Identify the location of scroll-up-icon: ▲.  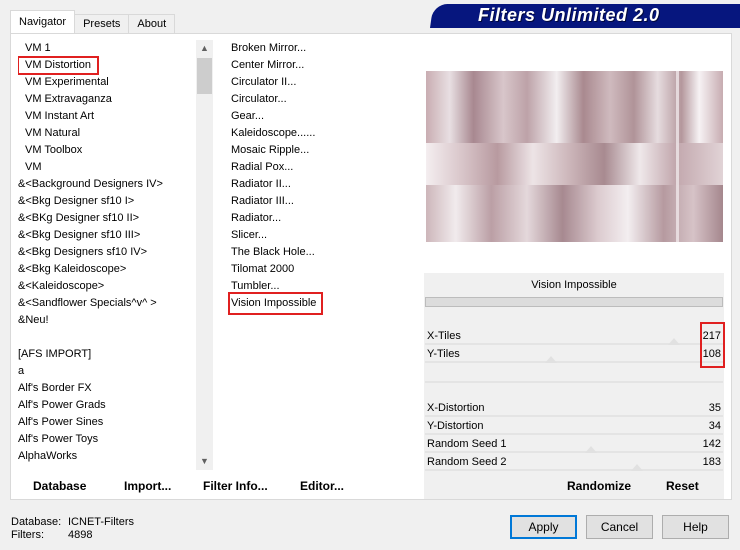
(204, 48).